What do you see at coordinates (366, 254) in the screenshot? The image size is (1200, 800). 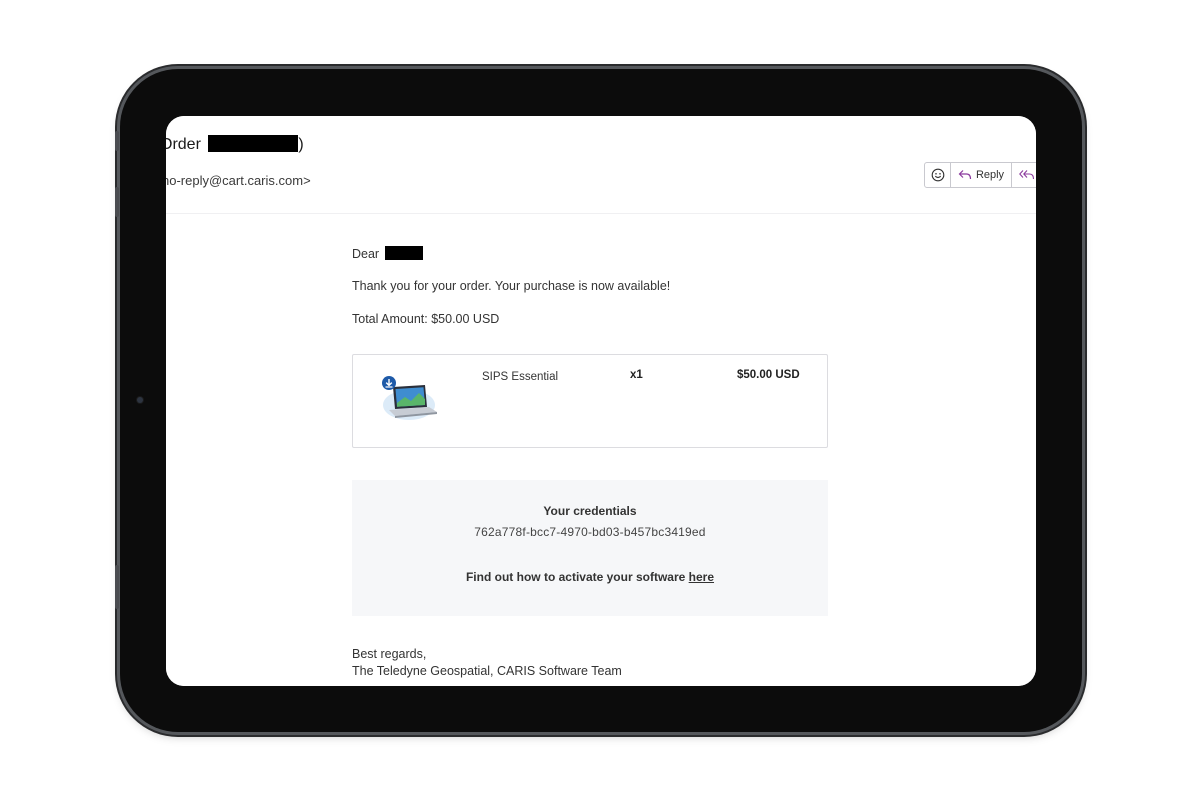 I see `greeting-text: Dear` at bounding box center [366, 254].